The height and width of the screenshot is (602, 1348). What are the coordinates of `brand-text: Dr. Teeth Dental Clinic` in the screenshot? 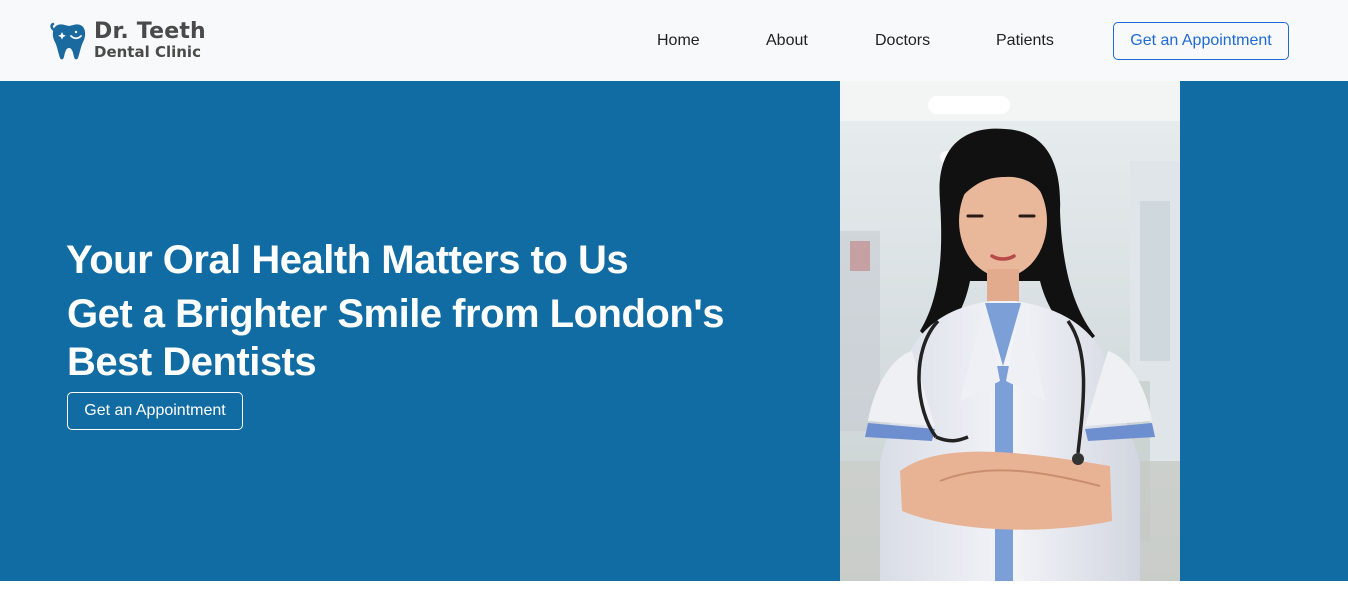 It's located at (150, 39).